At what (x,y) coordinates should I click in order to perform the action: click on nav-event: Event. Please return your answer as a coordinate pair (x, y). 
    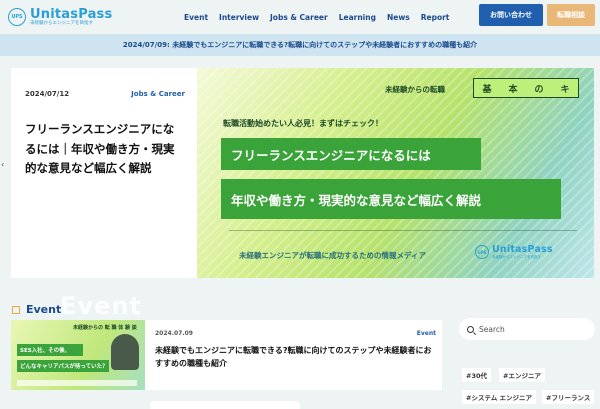
    Looking at the image, I should click on (196, 17).